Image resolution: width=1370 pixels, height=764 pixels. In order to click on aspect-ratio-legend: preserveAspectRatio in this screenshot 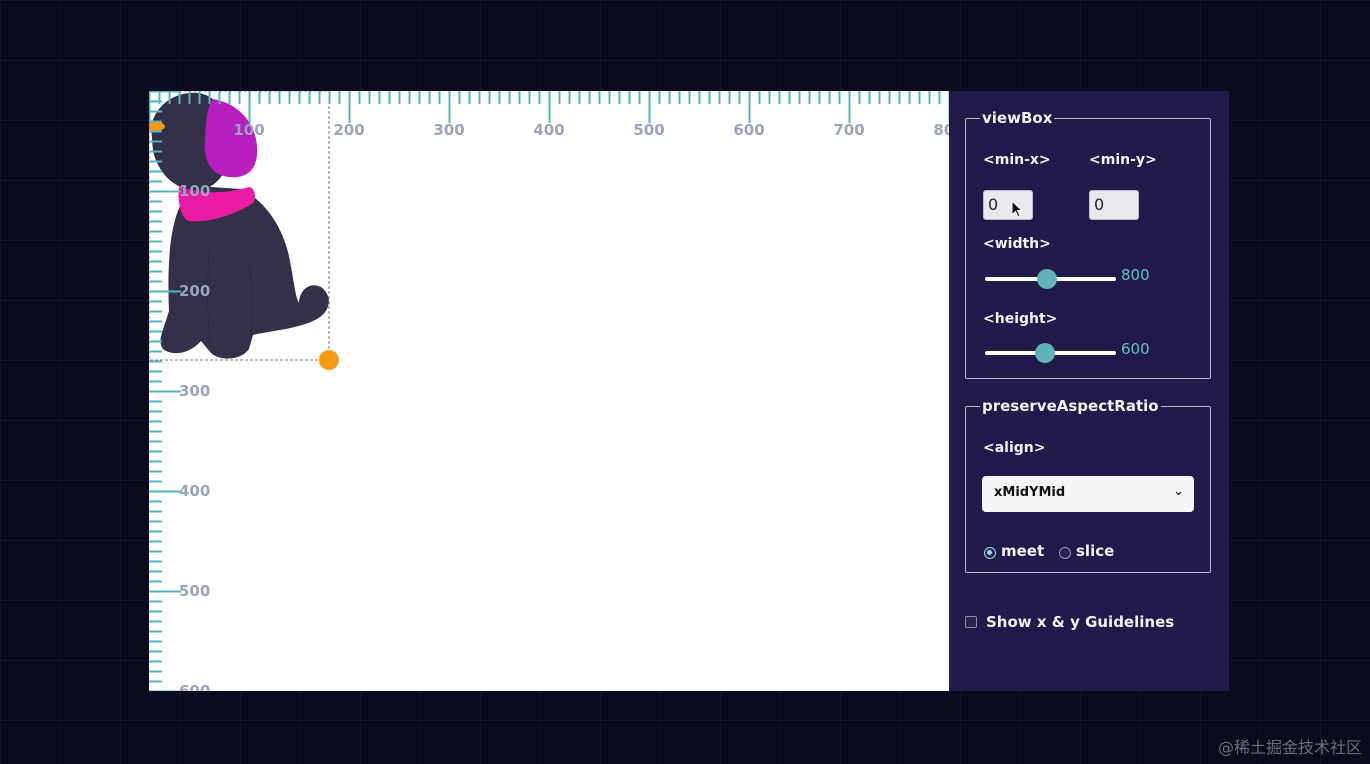, I will do `click(1070, 406)`.